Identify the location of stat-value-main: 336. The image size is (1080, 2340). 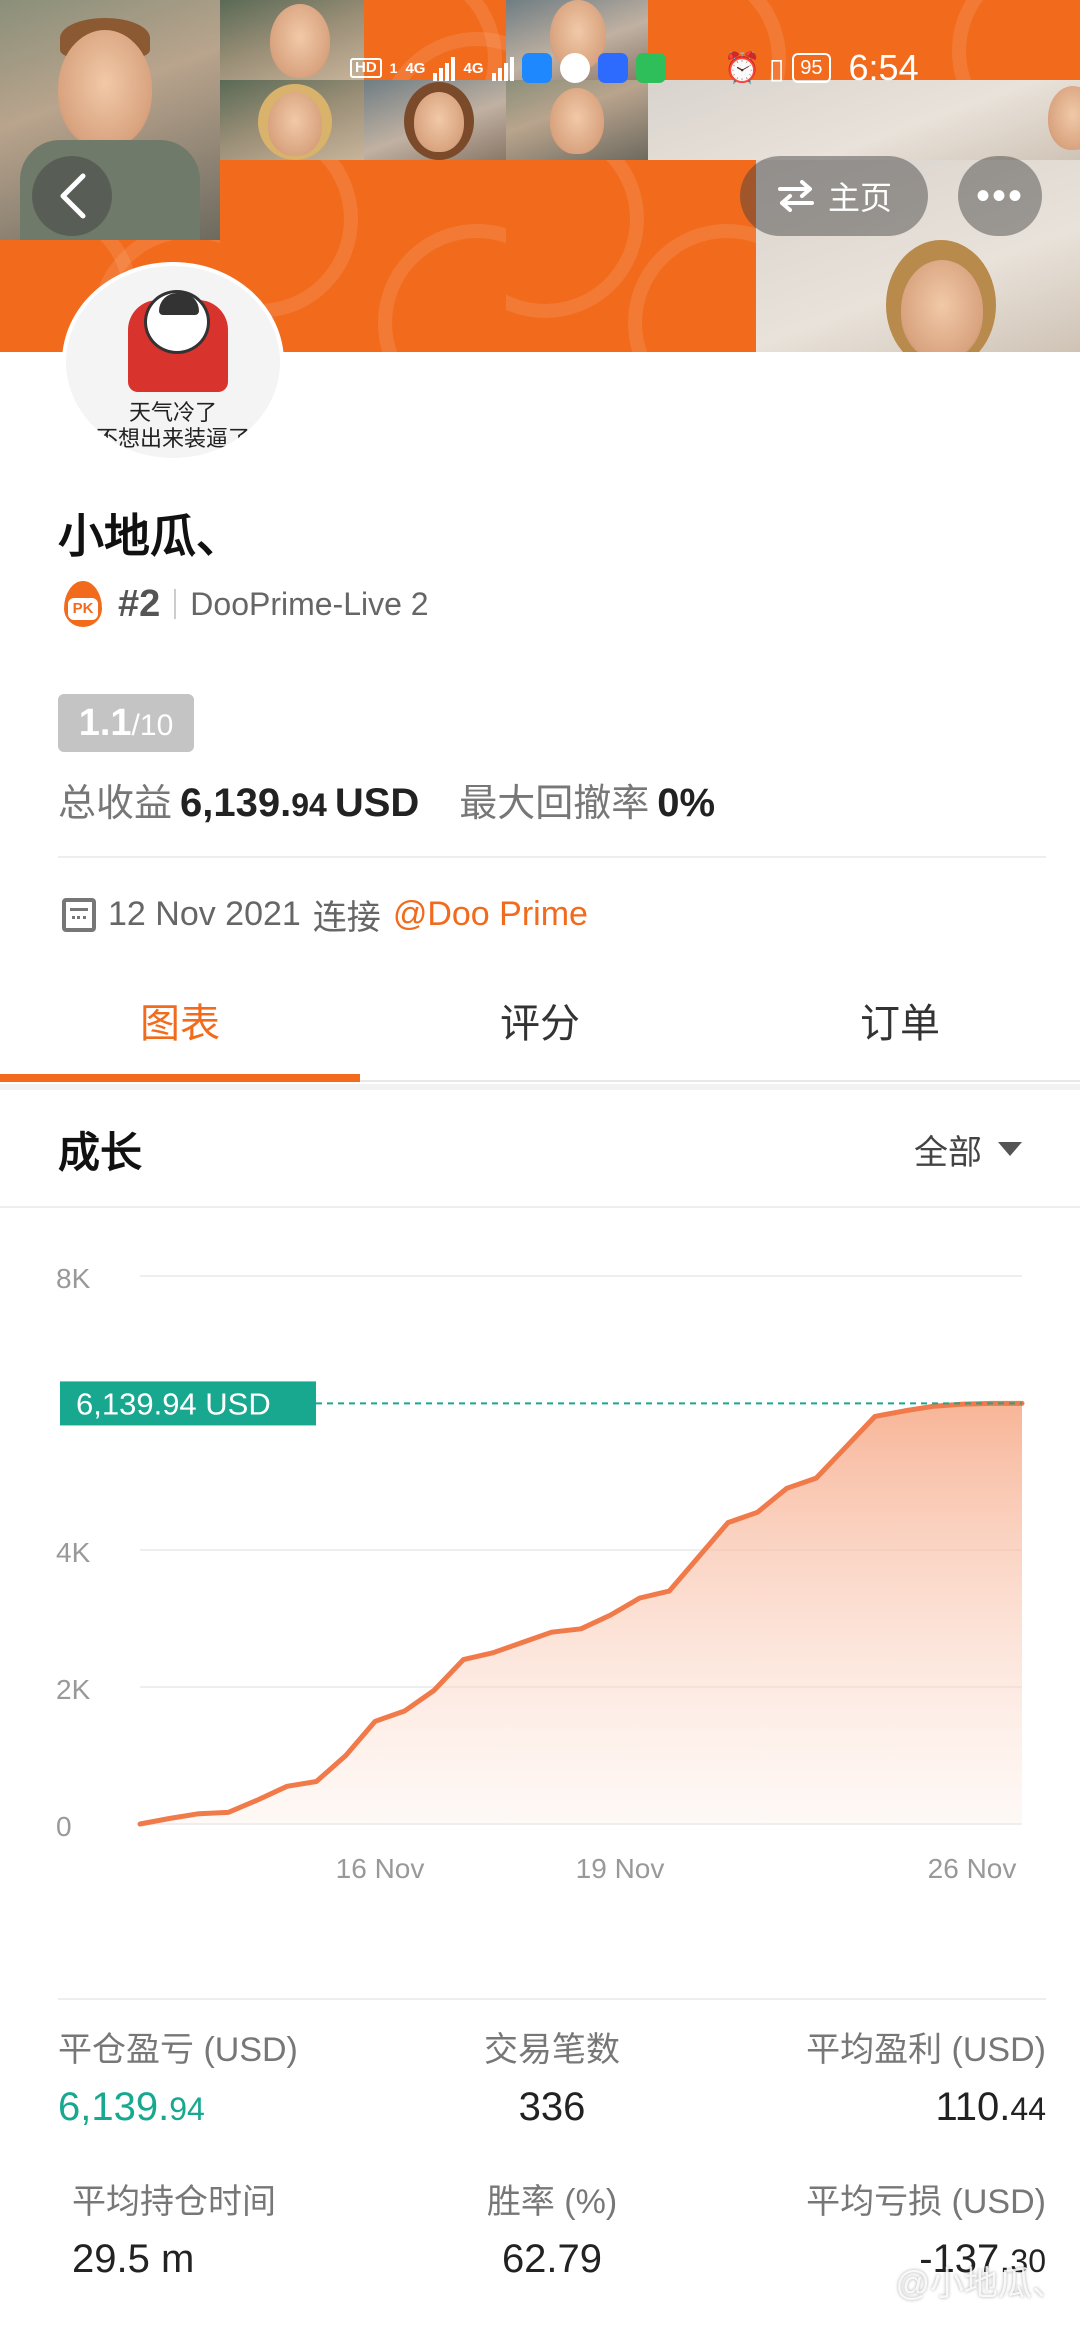
(552, 2107).